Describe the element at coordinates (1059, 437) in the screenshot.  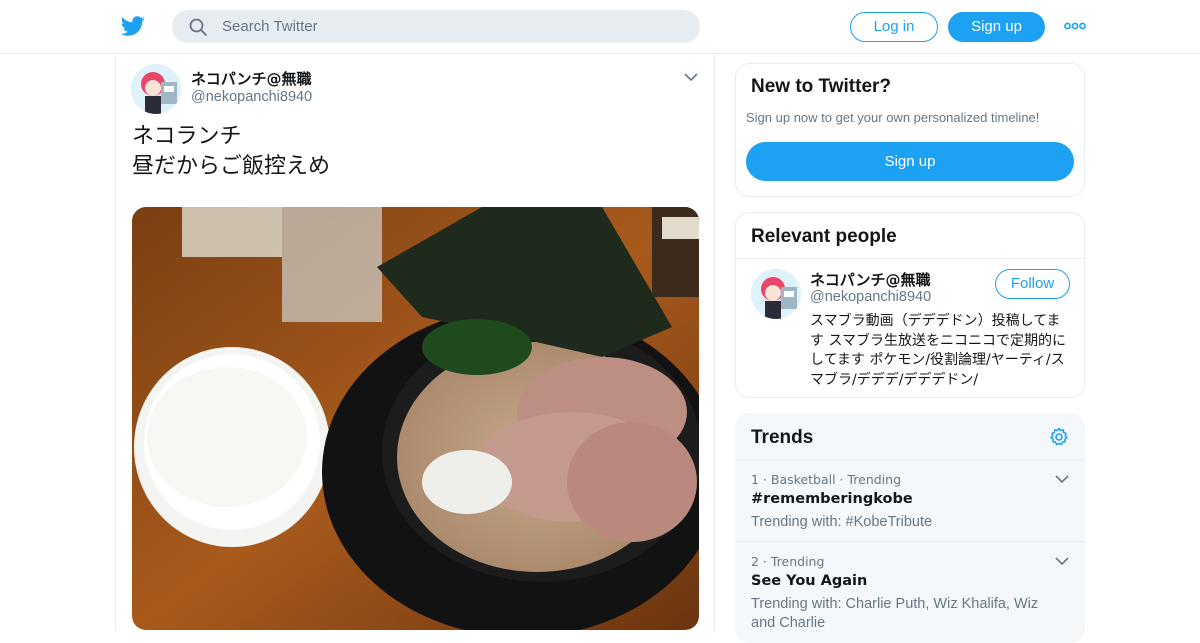
I see `gear-icon` at that location.